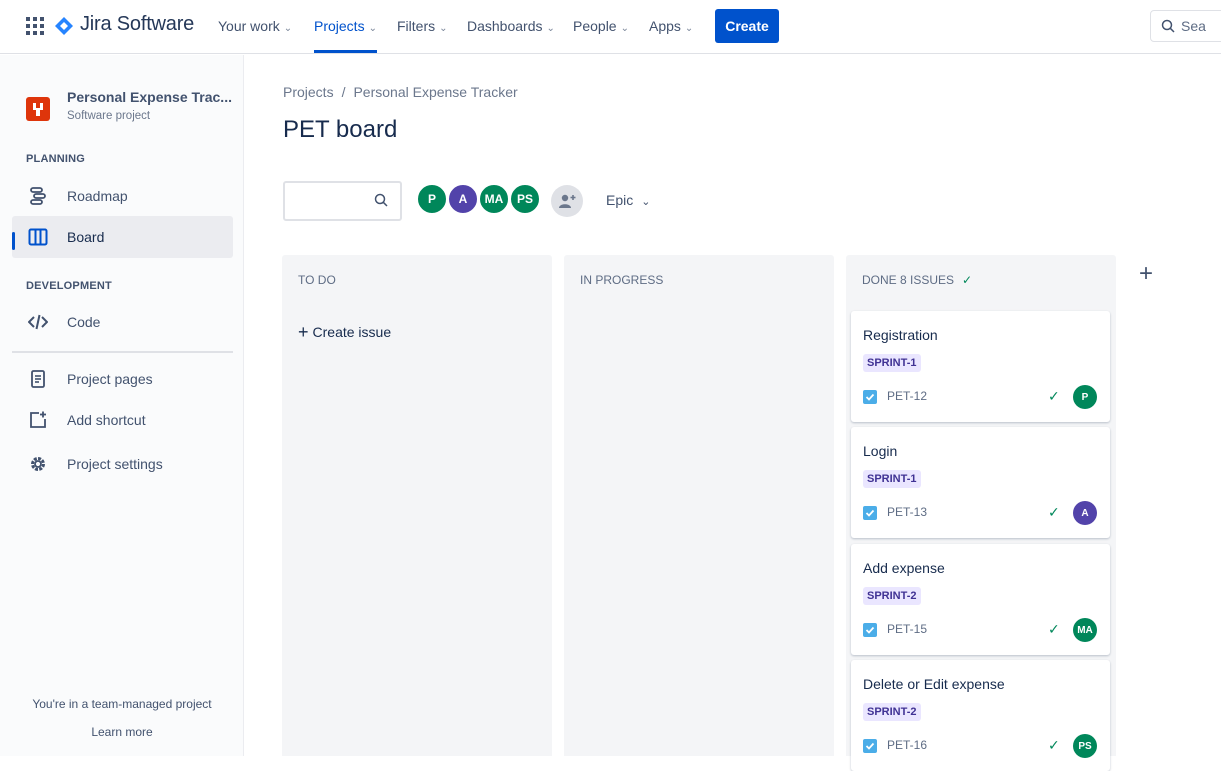 This screenshot has height=771, width=1221. I want to click on sidebar-divider, so click(122, 352).